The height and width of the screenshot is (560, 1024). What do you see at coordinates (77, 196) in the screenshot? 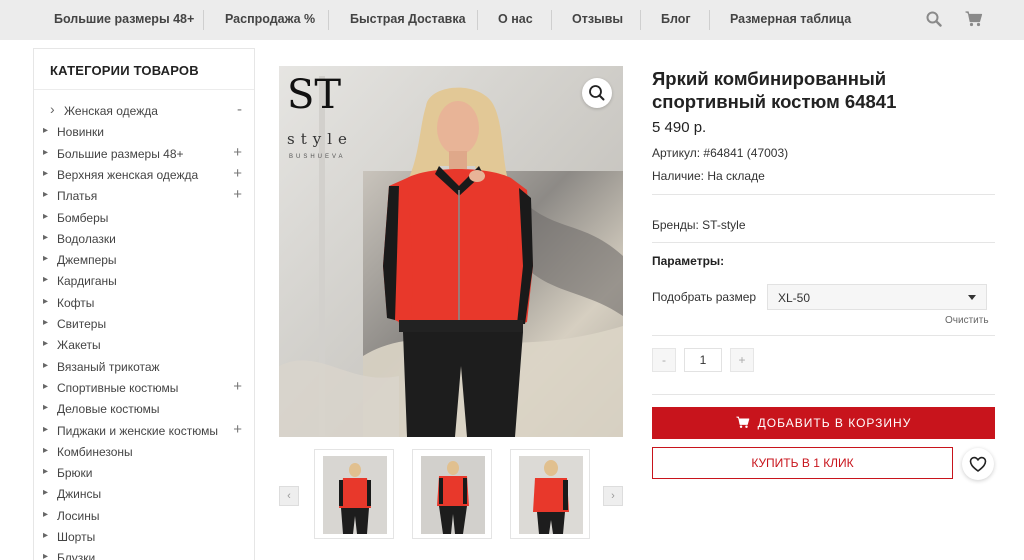
I see `sidebar-category-label: Платья` at bounding box center [77, 196].